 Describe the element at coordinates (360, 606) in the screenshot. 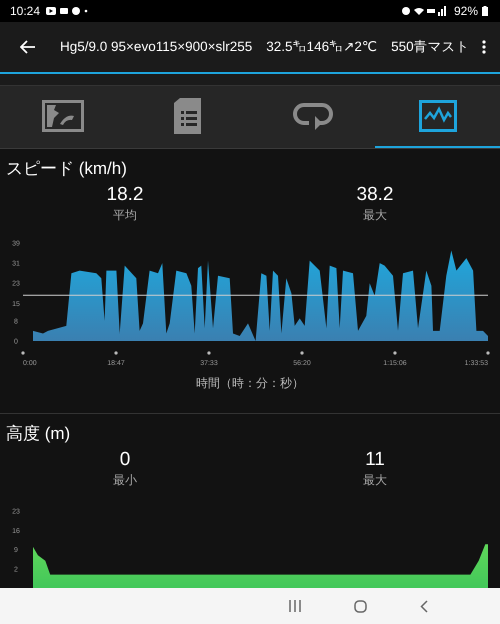

I see `home-icon` at that location.